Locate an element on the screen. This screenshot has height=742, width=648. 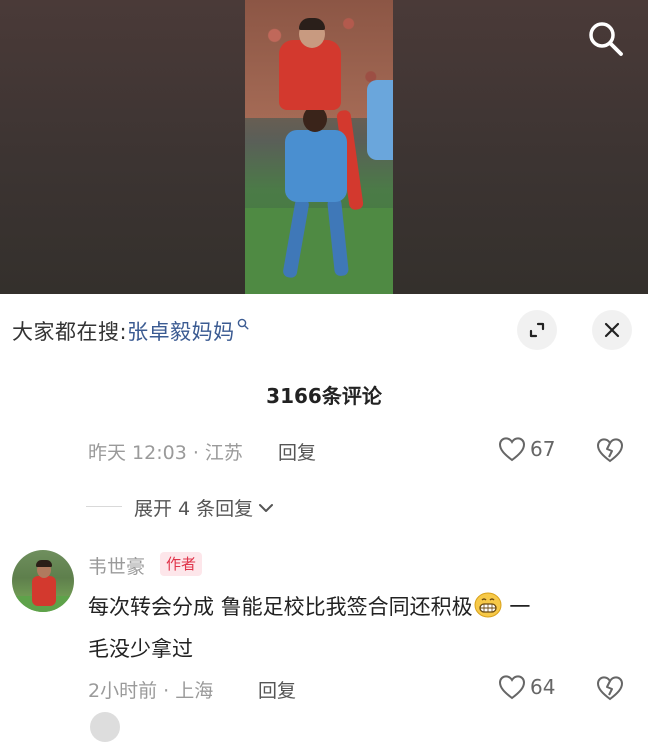
next-comment-avatar is located at coordinates (105, 727).